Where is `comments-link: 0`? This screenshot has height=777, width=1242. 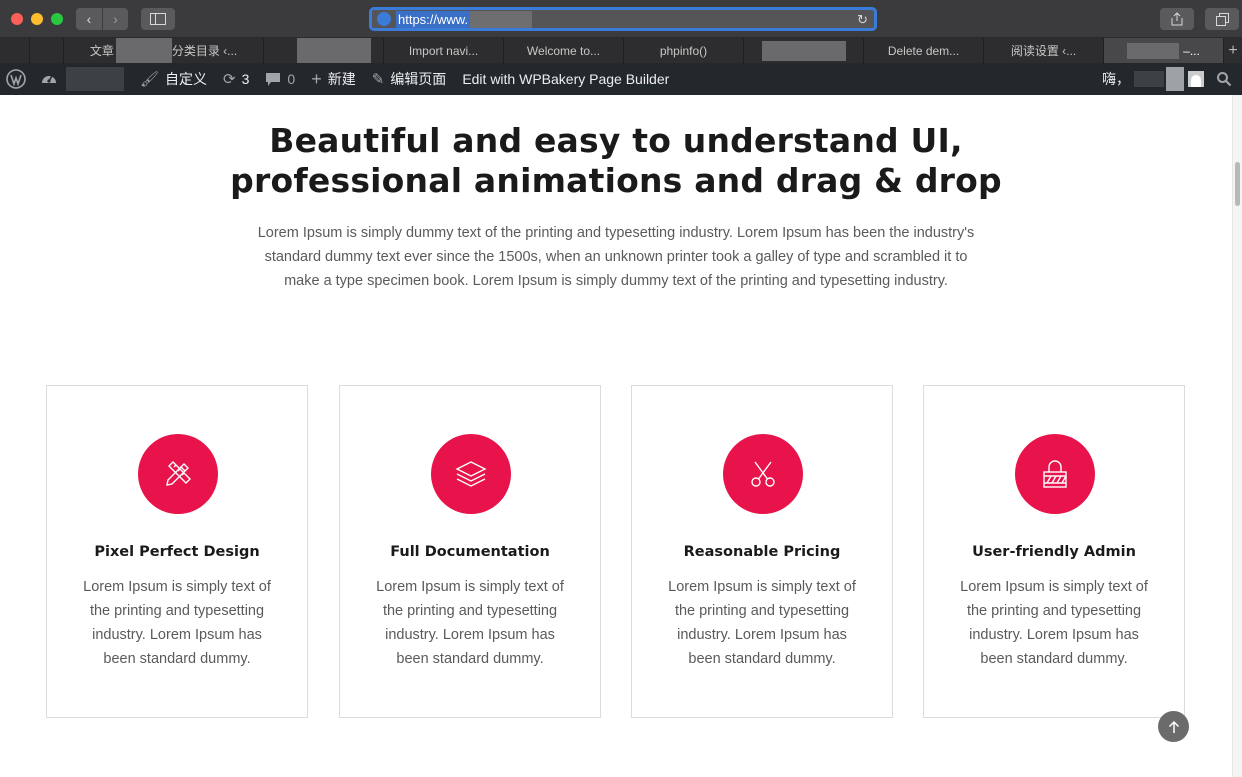 comments-link: 0 is located at coordinates (280, 79).